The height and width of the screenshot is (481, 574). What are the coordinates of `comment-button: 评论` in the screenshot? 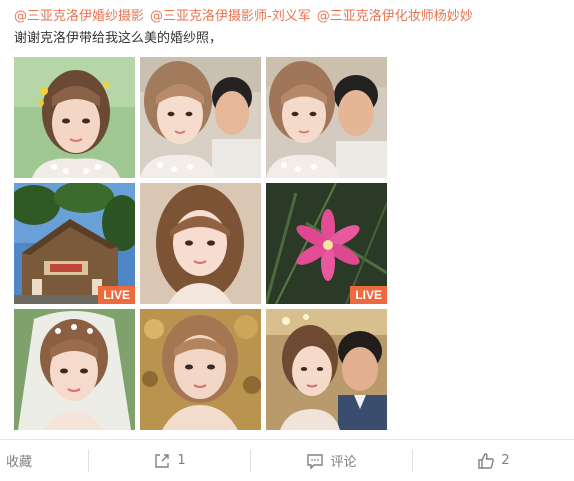 It's located at (331, 460).